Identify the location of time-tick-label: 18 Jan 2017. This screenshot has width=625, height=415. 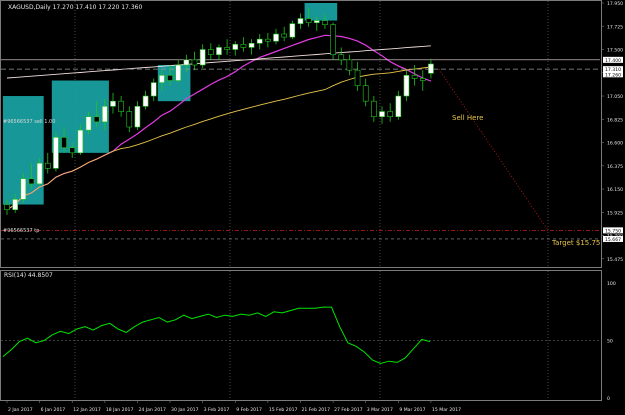
(120, 410).